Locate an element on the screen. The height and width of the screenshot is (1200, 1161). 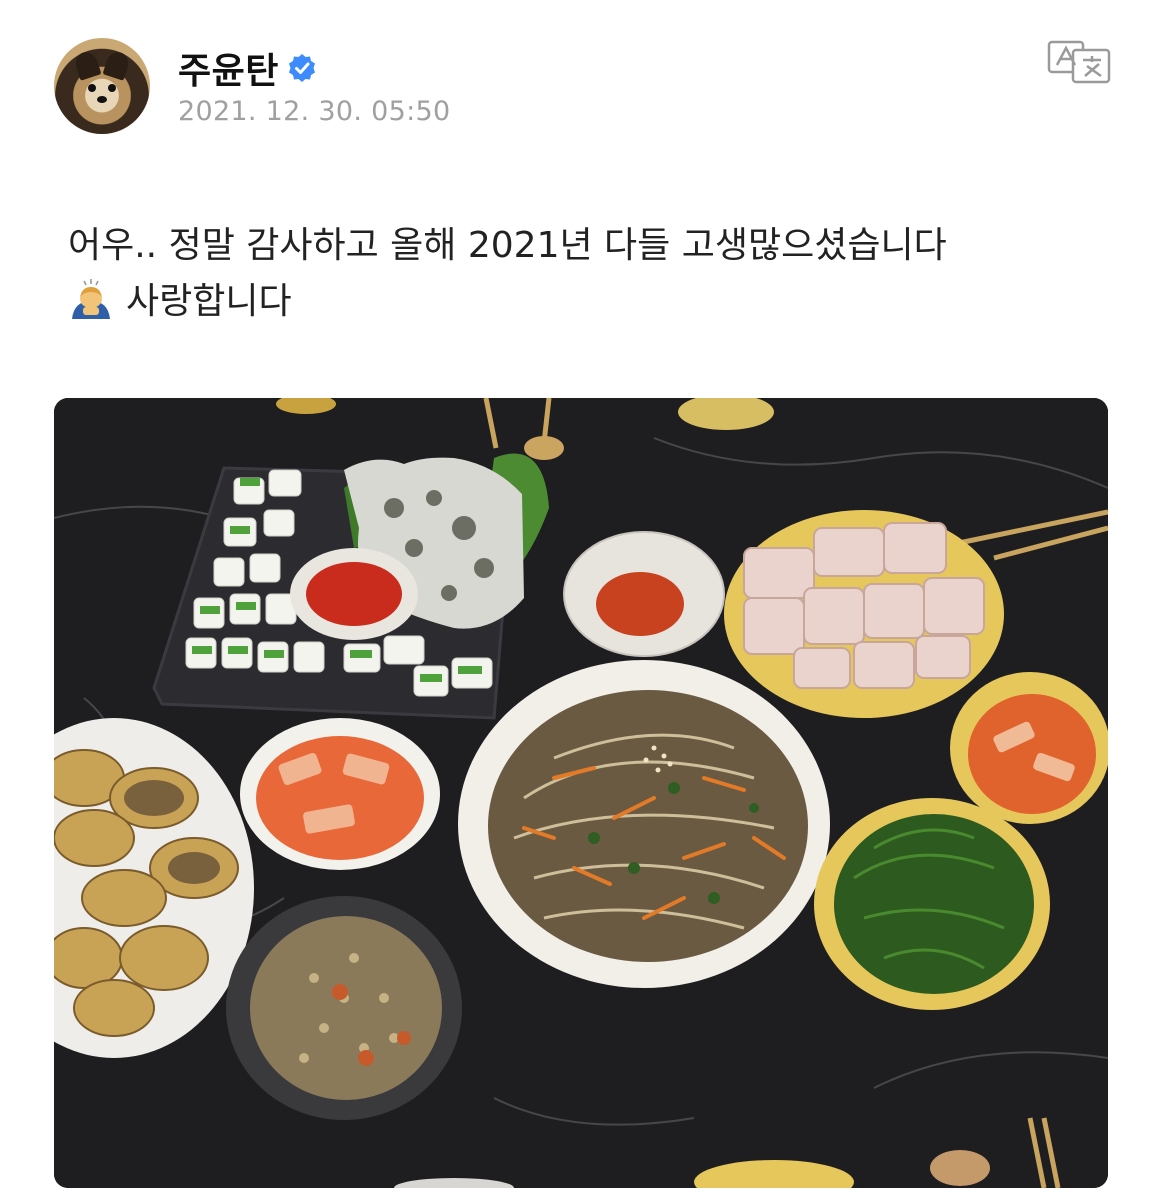
bowl-kimchi-left is located at coordinates (340, 794).